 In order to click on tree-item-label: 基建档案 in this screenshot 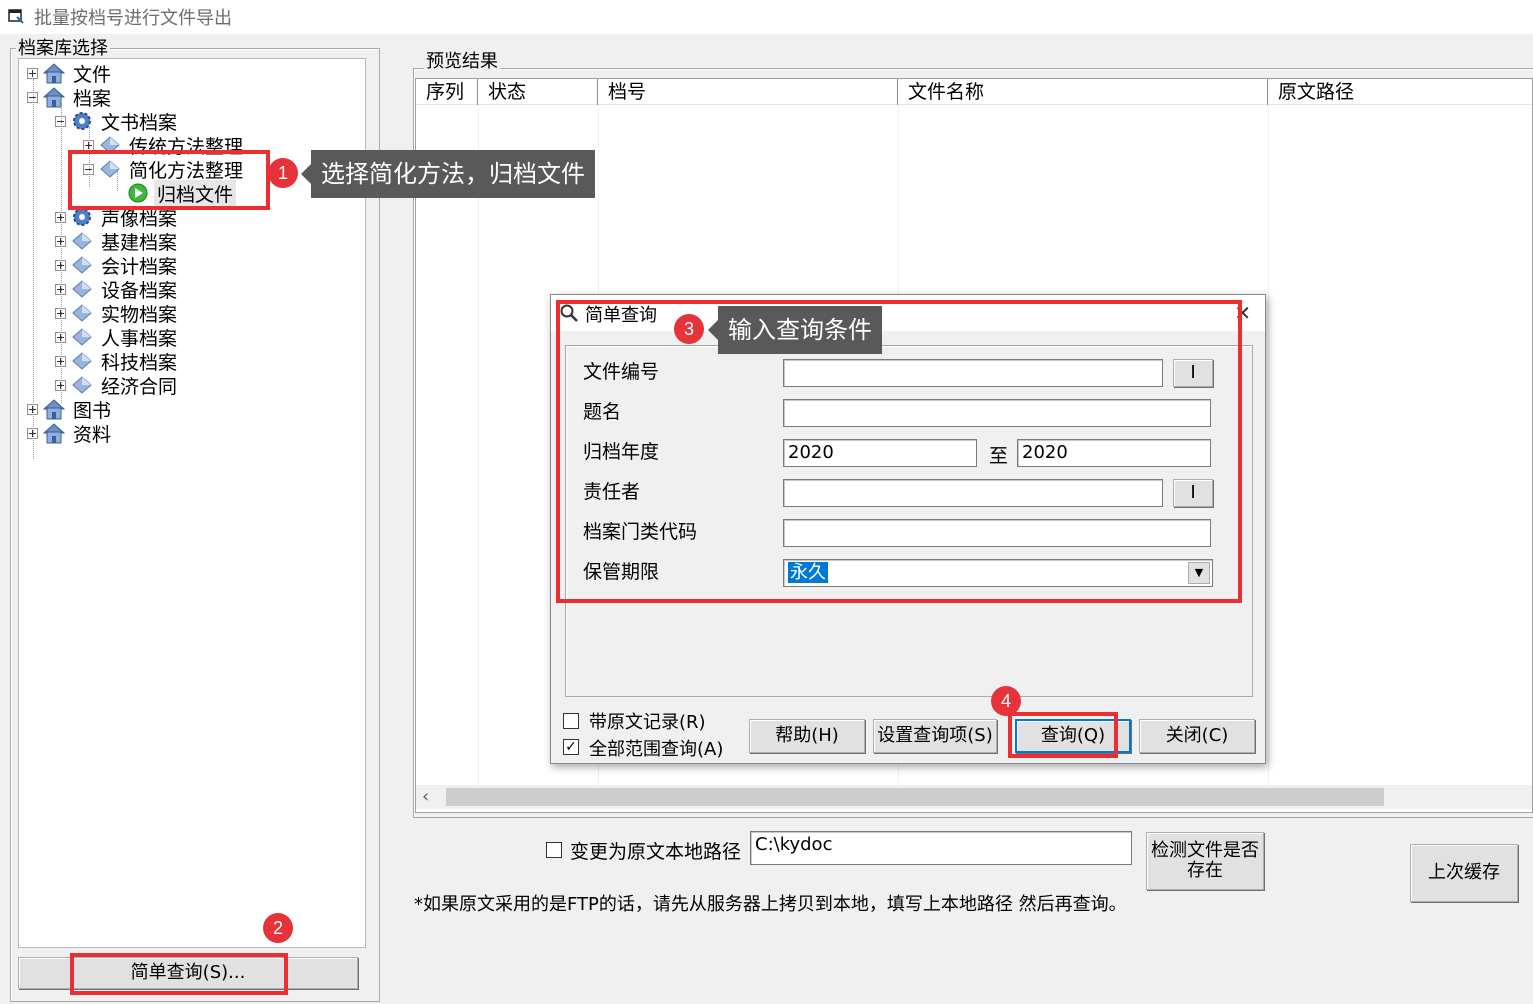, I will do `click(139, 242)`.